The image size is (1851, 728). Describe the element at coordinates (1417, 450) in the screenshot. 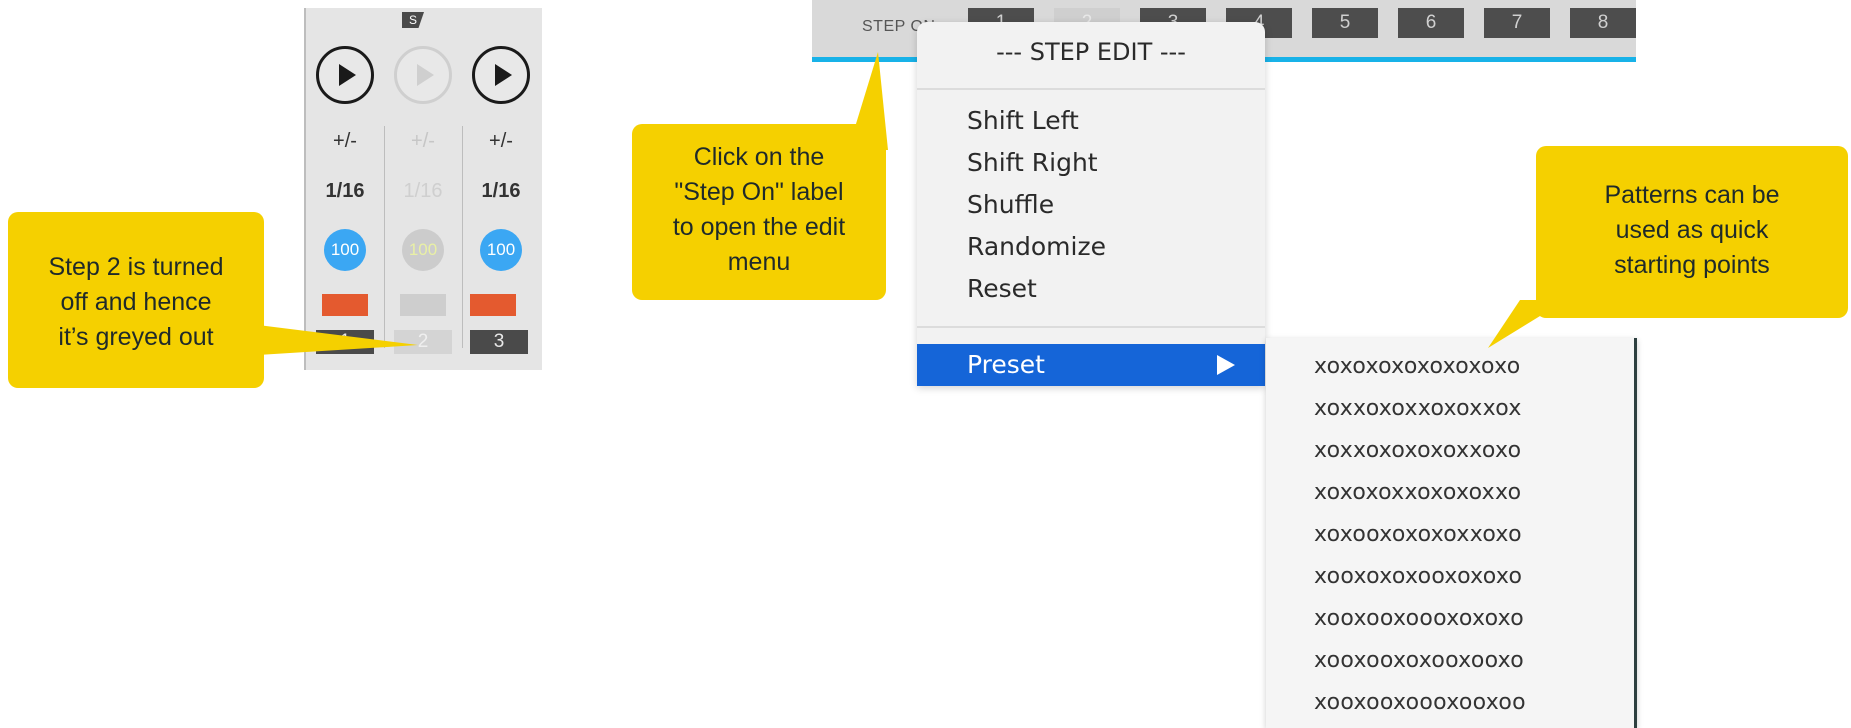

I see `preset-pattern-item: xoxxoxoxoxoxxoxo` at that location.